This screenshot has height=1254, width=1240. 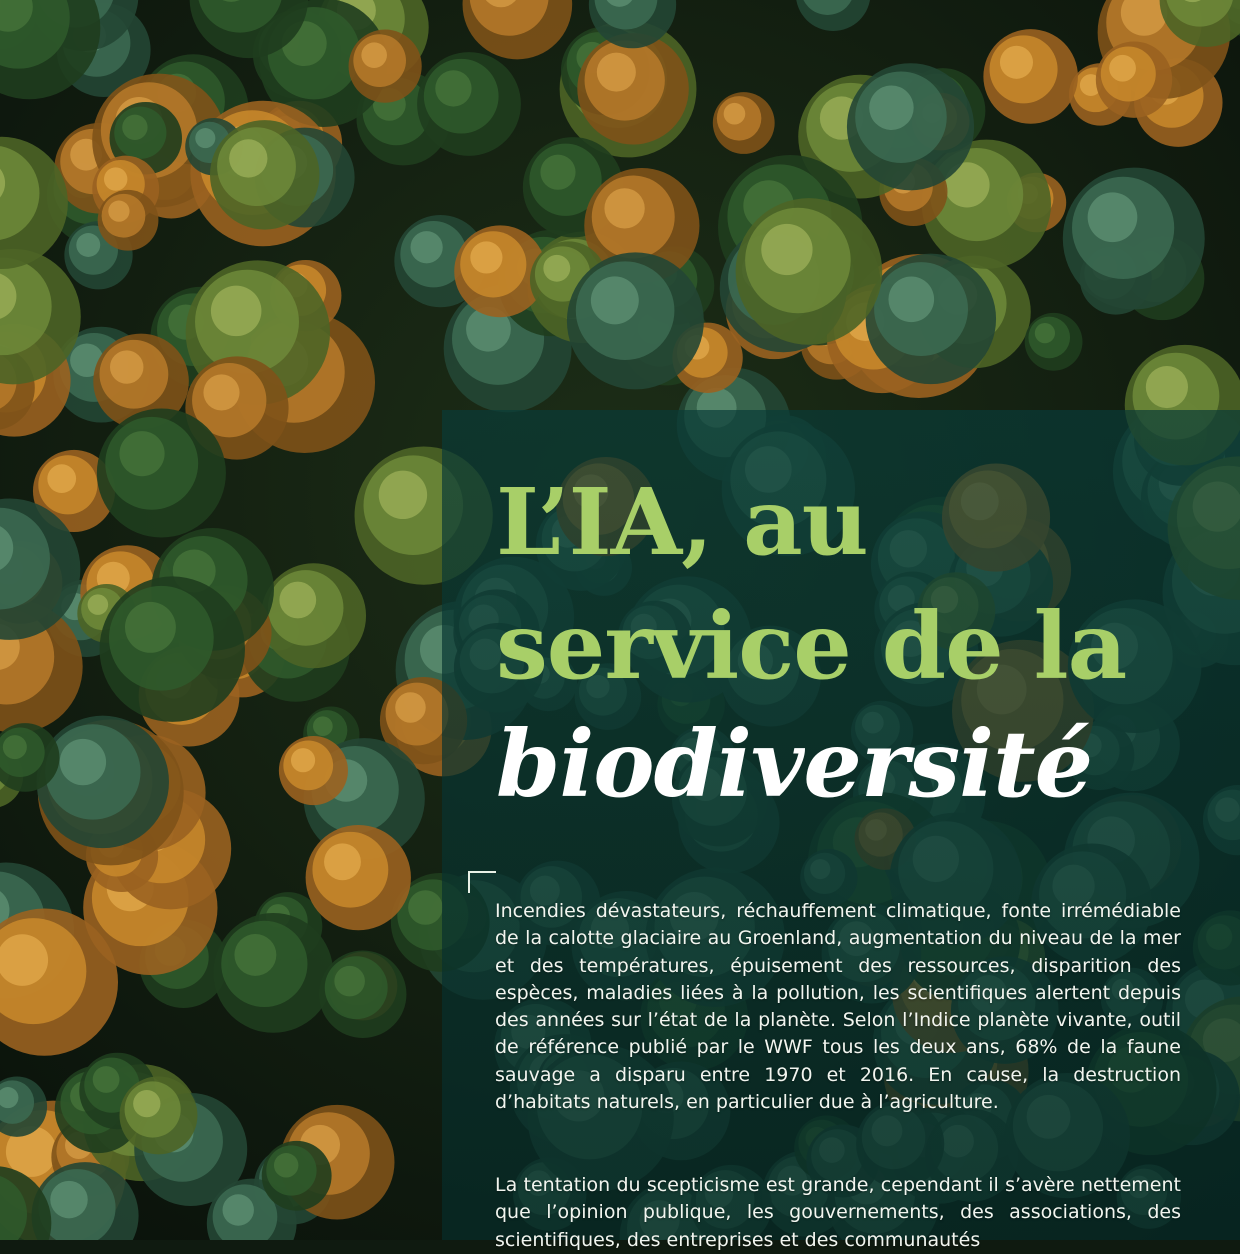 What do you see at coordinates (811, 646) in the screenshot?
I see `headline-line-2: service de la` at bounding box center [811, 646].